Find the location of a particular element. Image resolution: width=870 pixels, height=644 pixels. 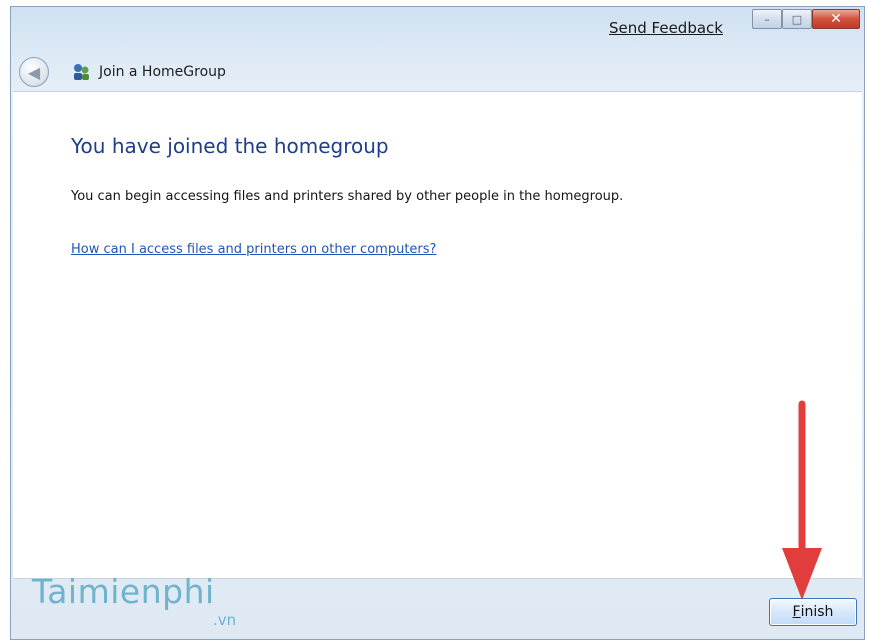

back-arrow-icon: ◀ is located at coordinates (34, 72).